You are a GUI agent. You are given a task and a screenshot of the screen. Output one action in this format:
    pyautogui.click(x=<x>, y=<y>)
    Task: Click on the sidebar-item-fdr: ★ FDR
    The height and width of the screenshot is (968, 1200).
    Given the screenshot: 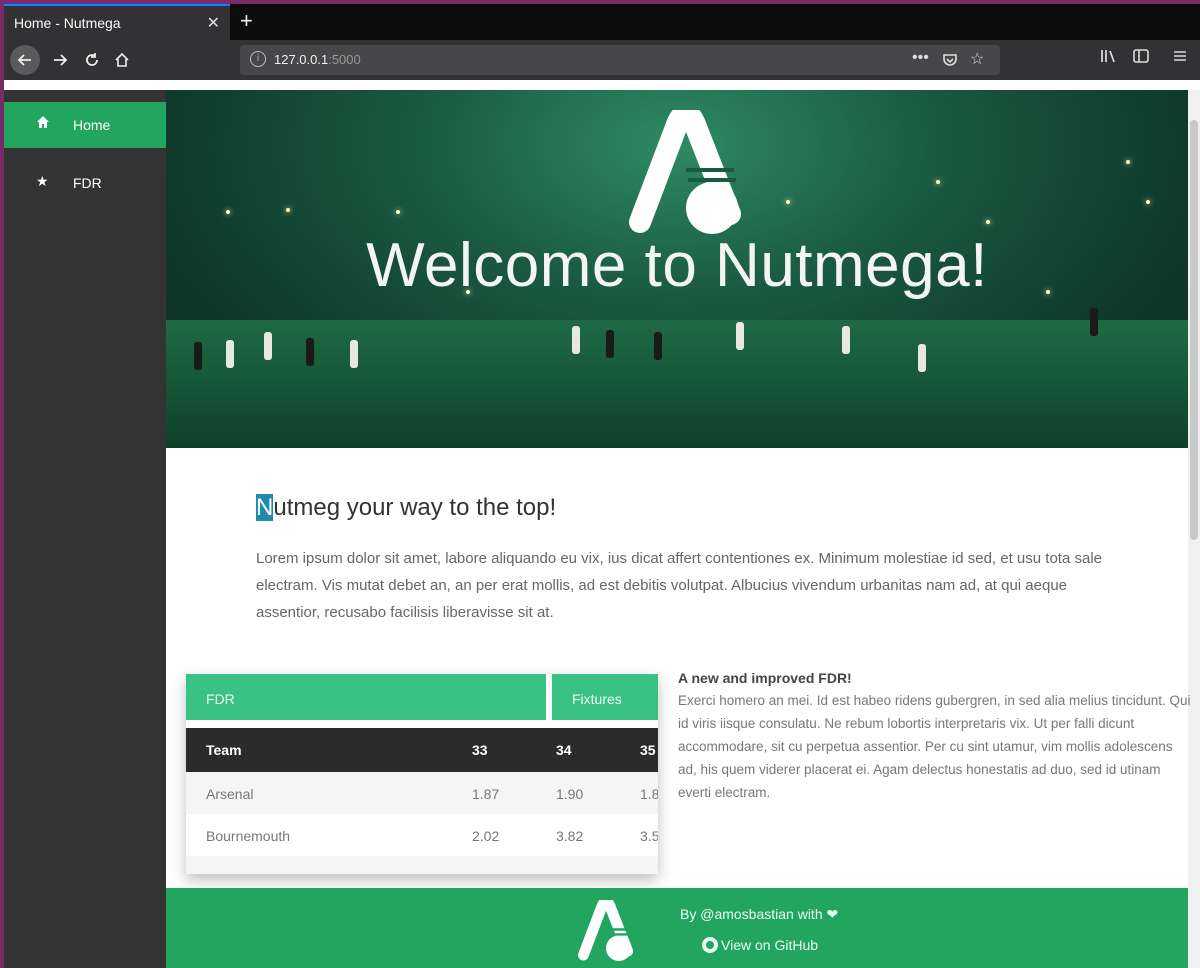 What is the action you would take?
    pyautogui.click(x=85, y=183)
    